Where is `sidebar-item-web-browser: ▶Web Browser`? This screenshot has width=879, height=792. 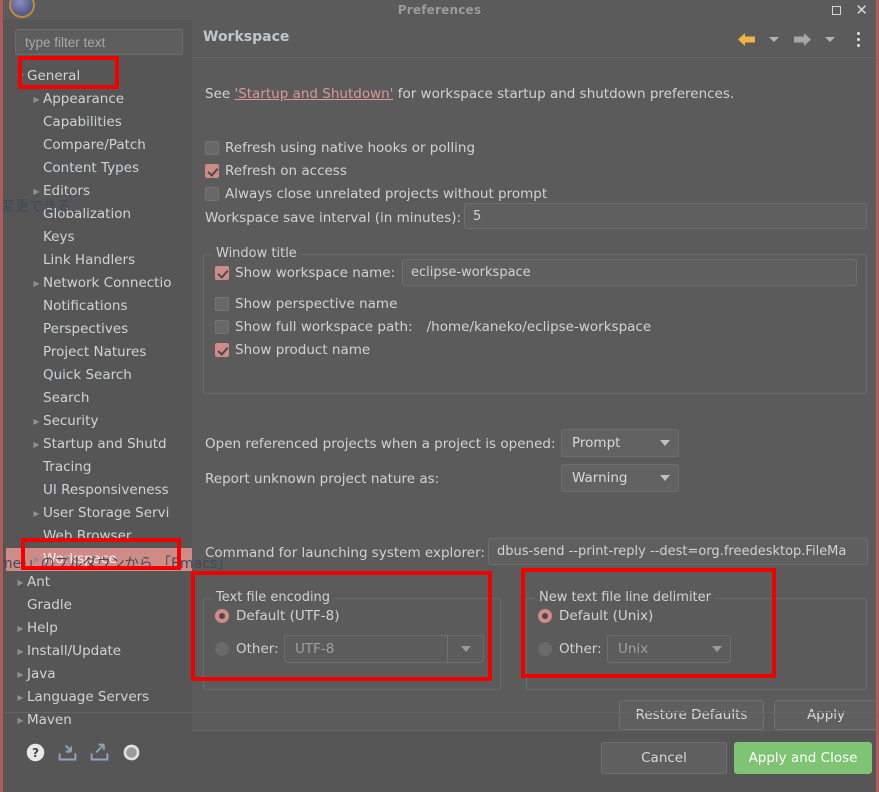 sidebar-item-web-browser: ▶Web Browser is located at coordinates (99, 536).